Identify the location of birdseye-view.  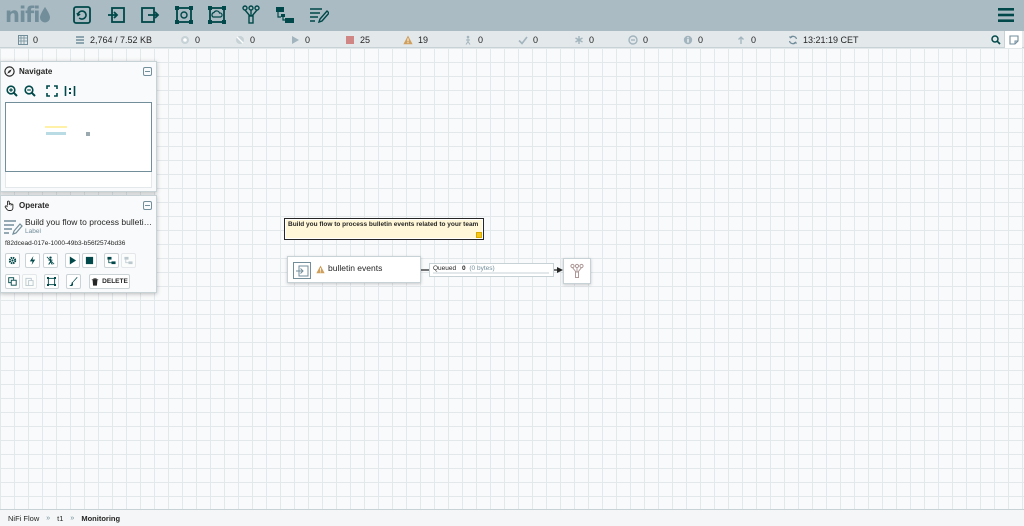
(78, 137).